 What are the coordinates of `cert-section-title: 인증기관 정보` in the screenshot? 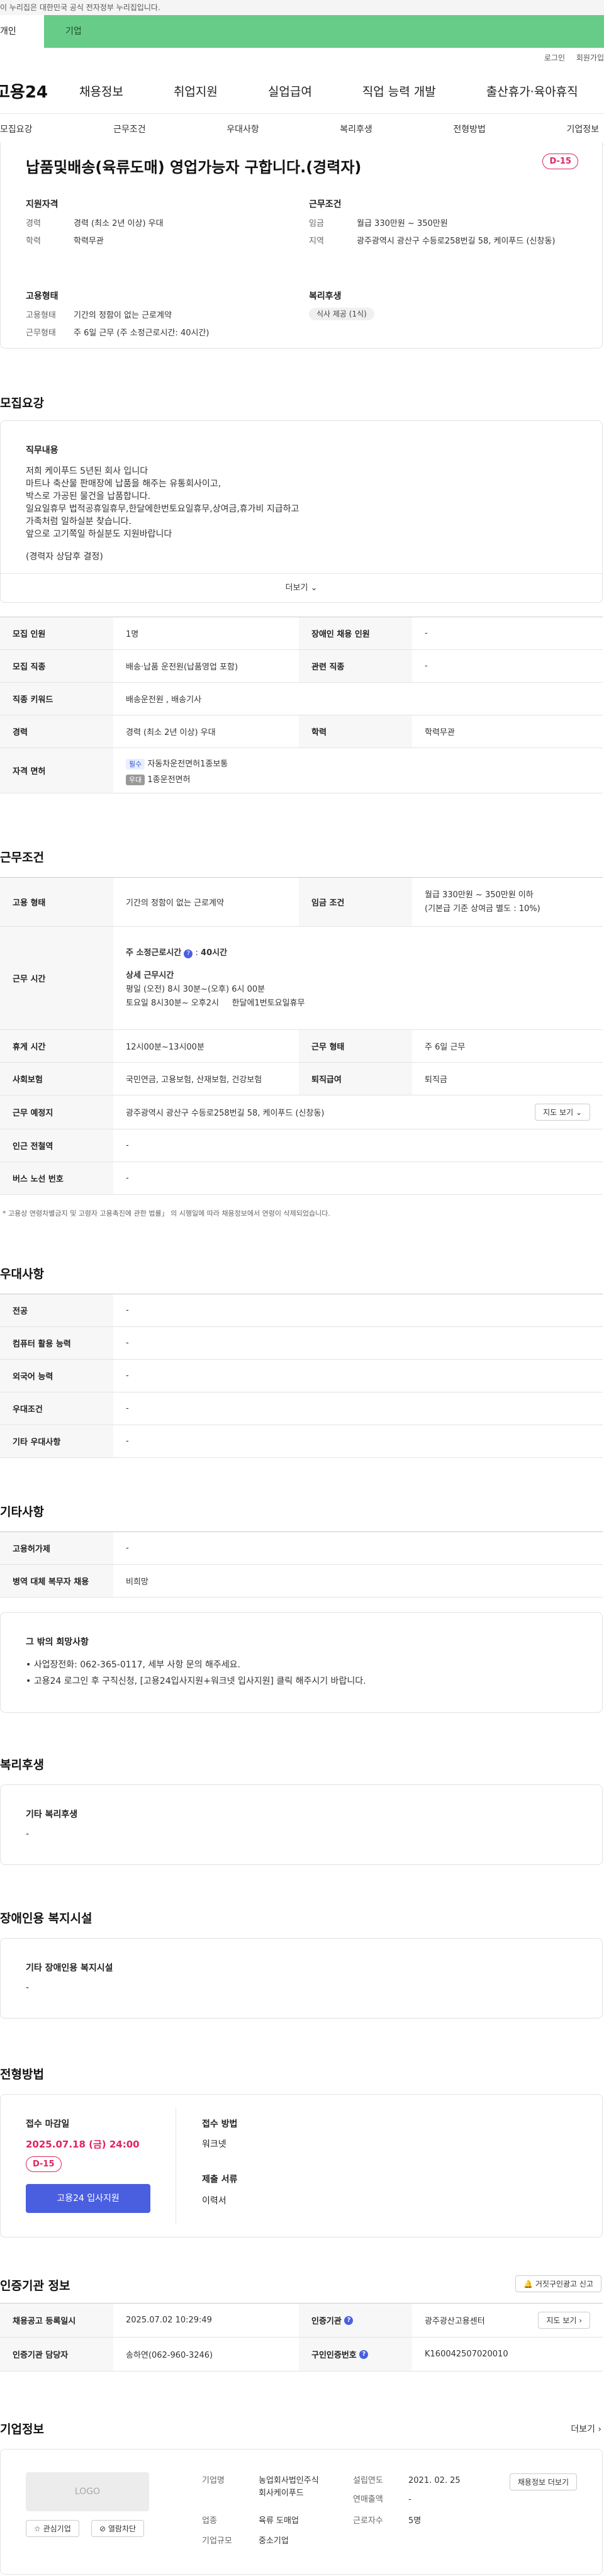 It's located at (35, 2286).